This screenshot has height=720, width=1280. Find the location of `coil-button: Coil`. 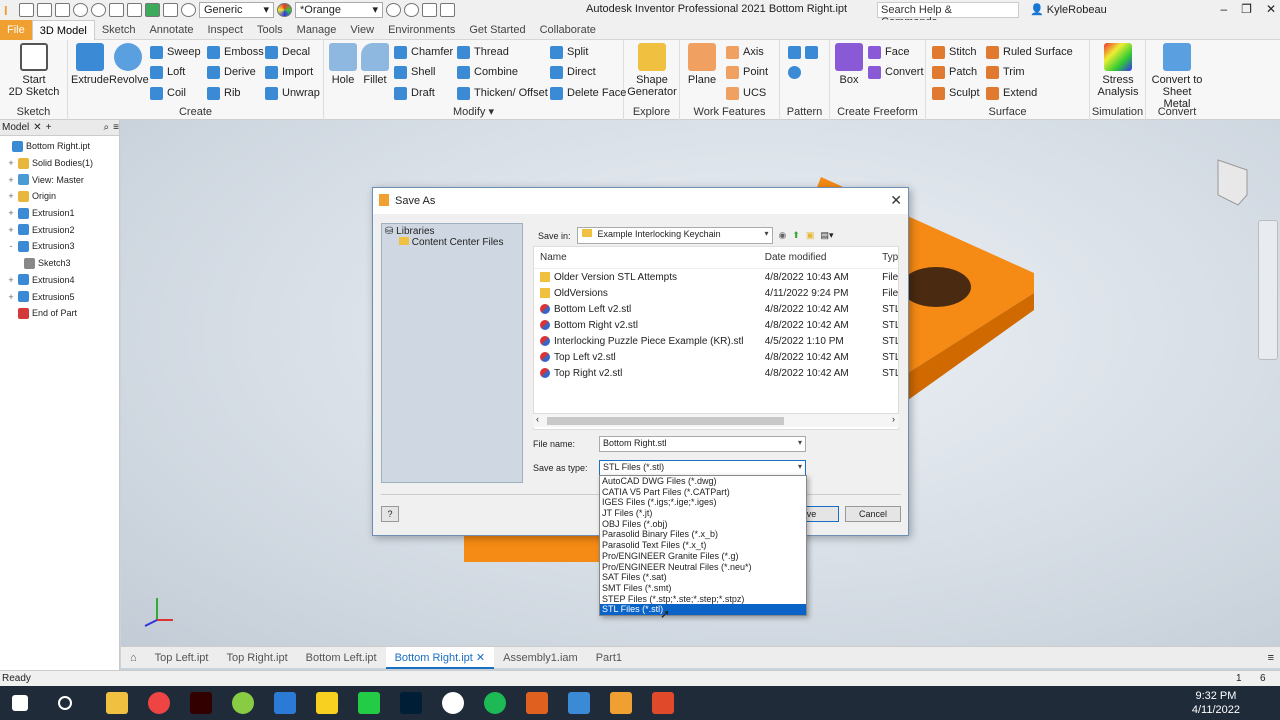

coil-button: Coil is located at coordinates (168, 93).